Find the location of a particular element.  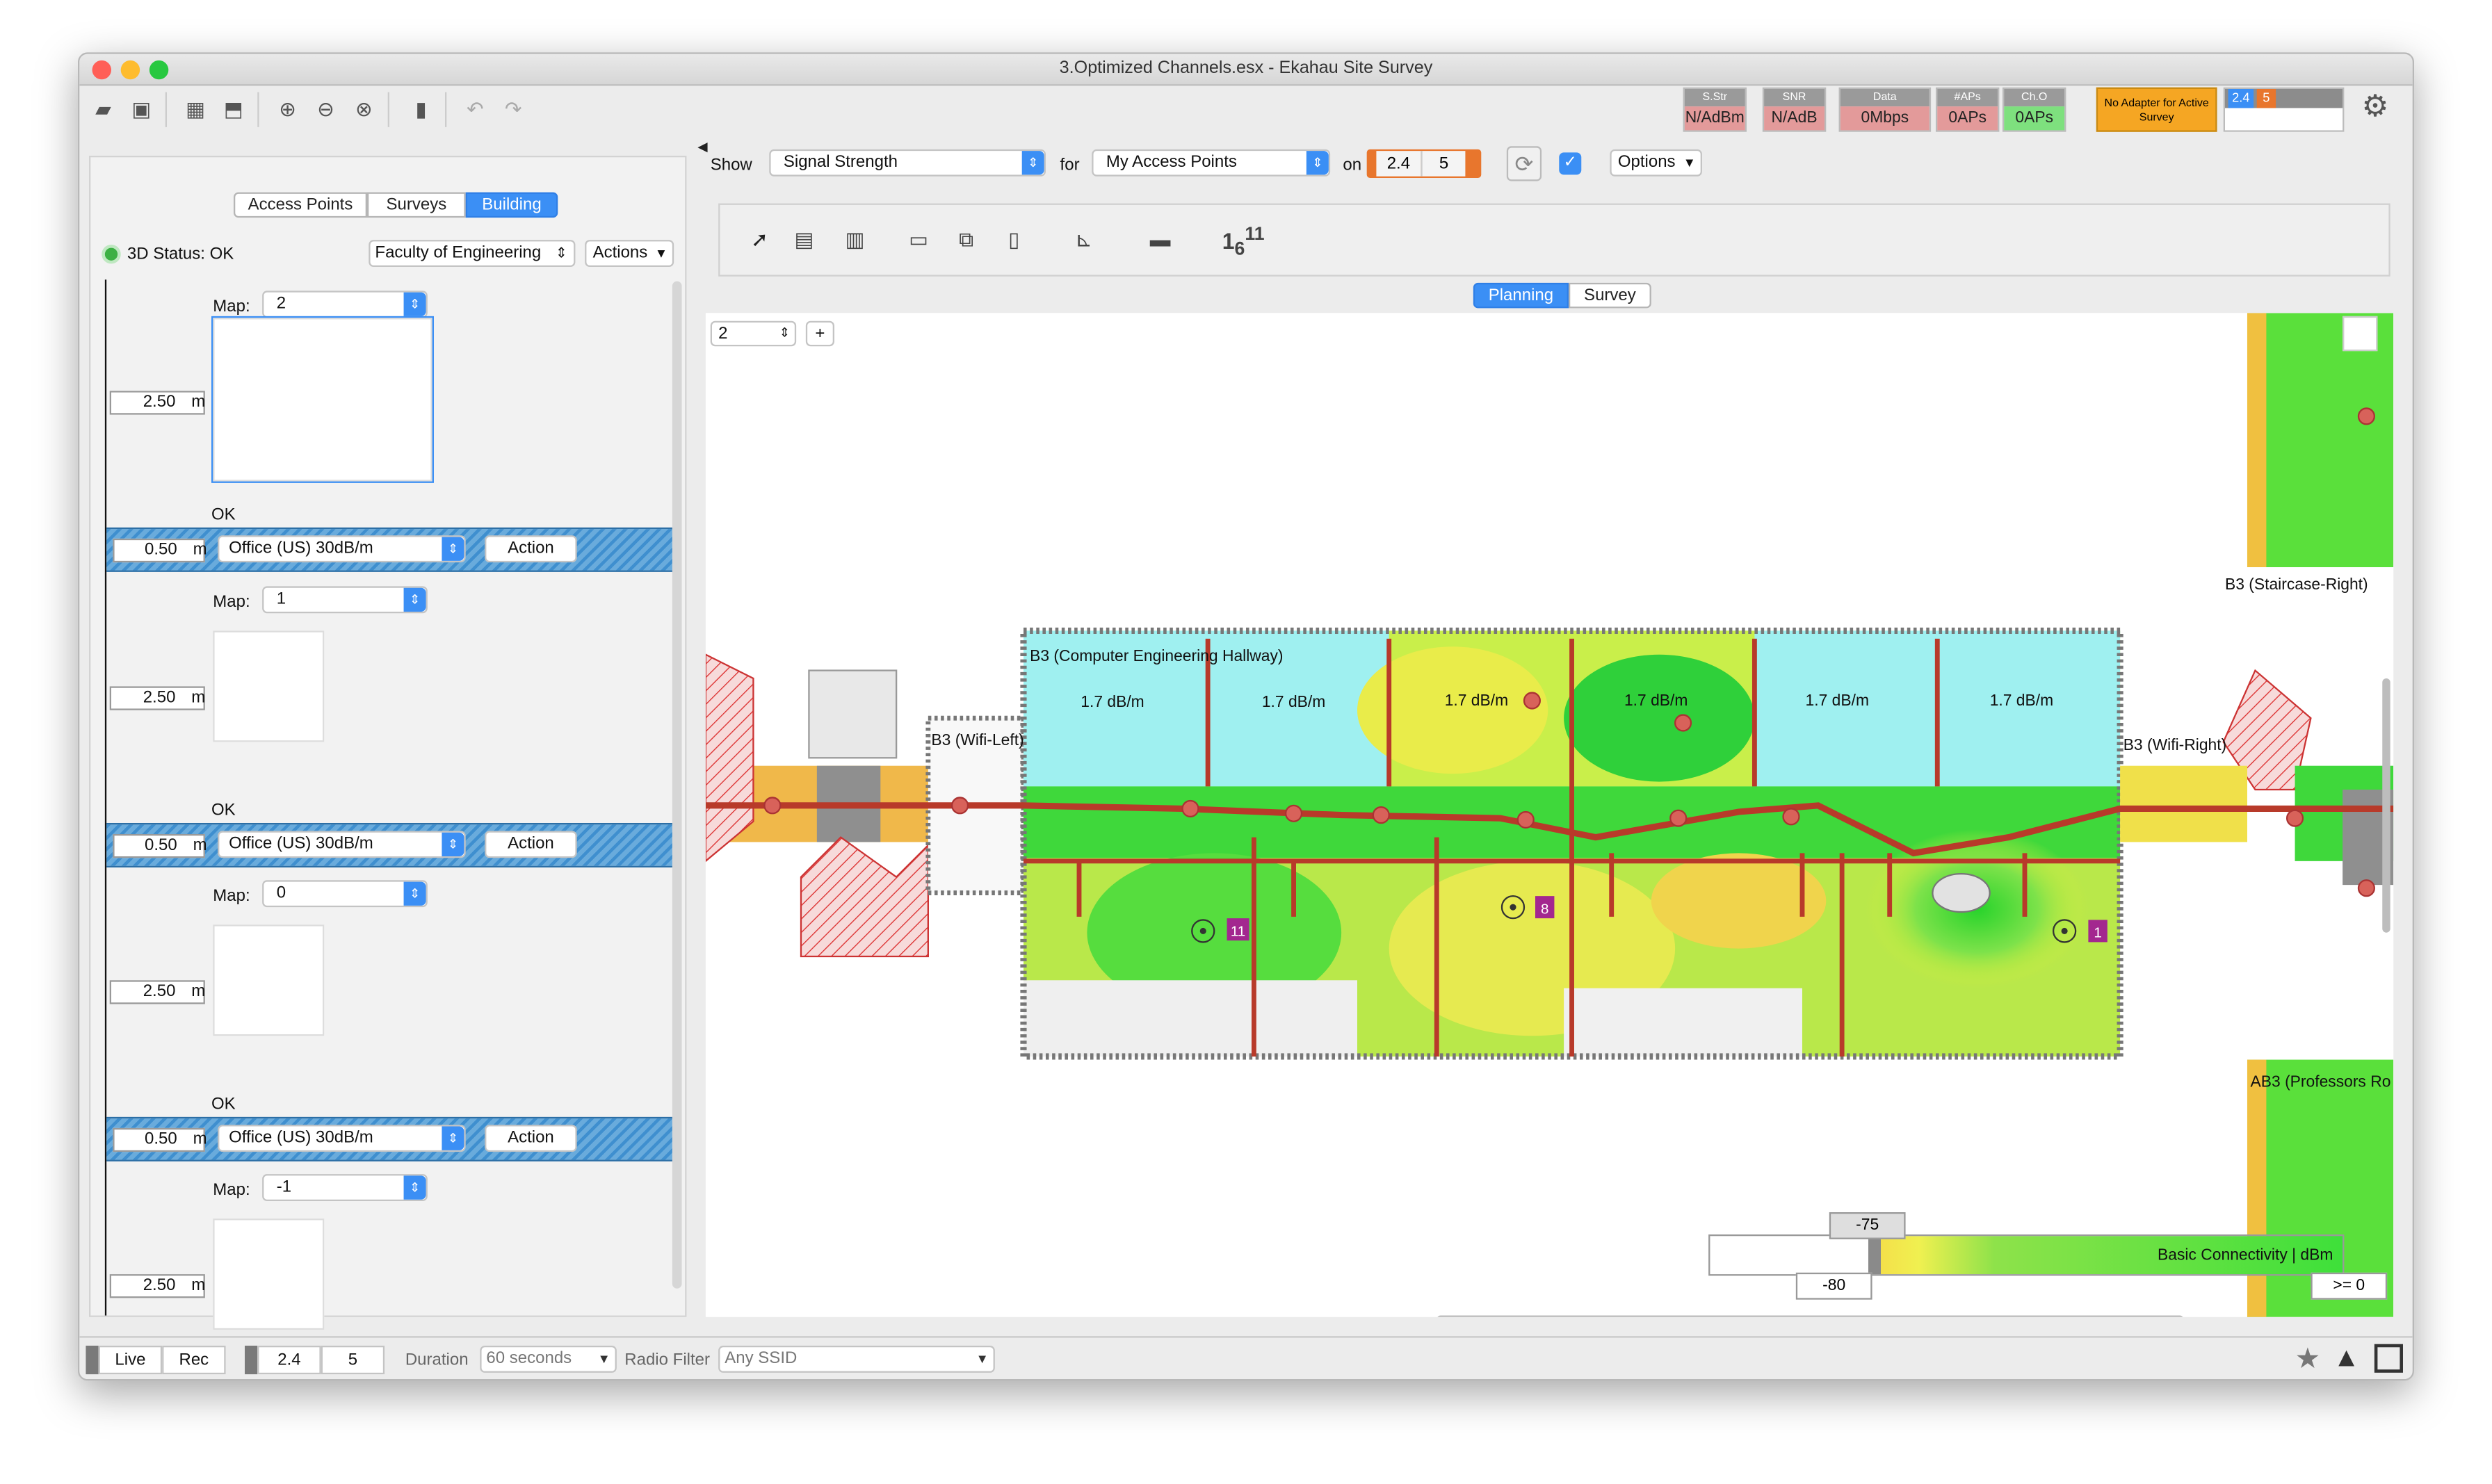

measure-icon: ⊾ is located at coordinates (1083, 240).